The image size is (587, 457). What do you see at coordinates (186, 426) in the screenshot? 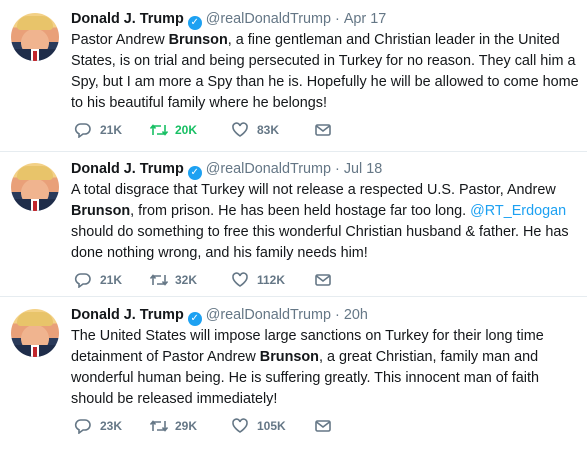
I see `retweet-count: 29K` at bounding box center [186, 426].